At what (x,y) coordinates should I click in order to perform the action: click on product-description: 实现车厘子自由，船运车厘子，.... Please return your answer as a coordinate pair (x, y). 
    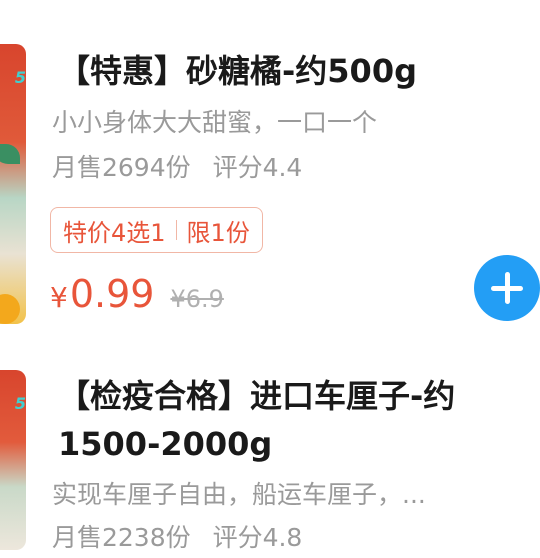
    Looking at the image, I should click on (239, 494).